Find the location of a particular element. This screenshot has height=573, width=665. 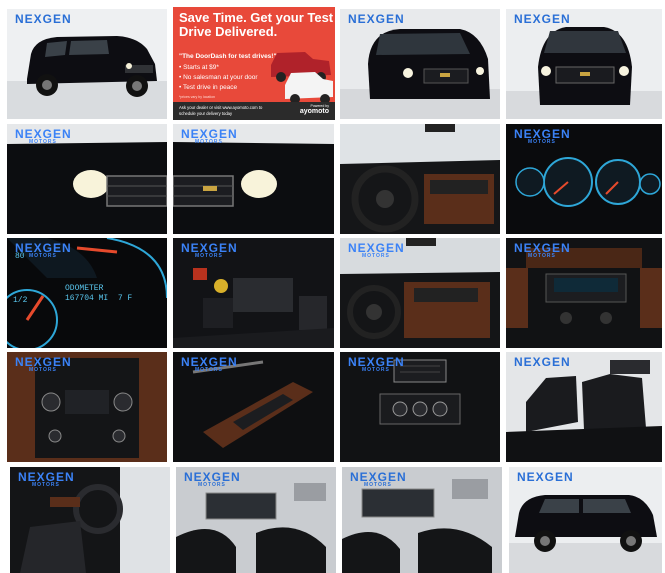

gallery-thumb-12: NEXGEN MOTORS is located at coordinates (584, 293).